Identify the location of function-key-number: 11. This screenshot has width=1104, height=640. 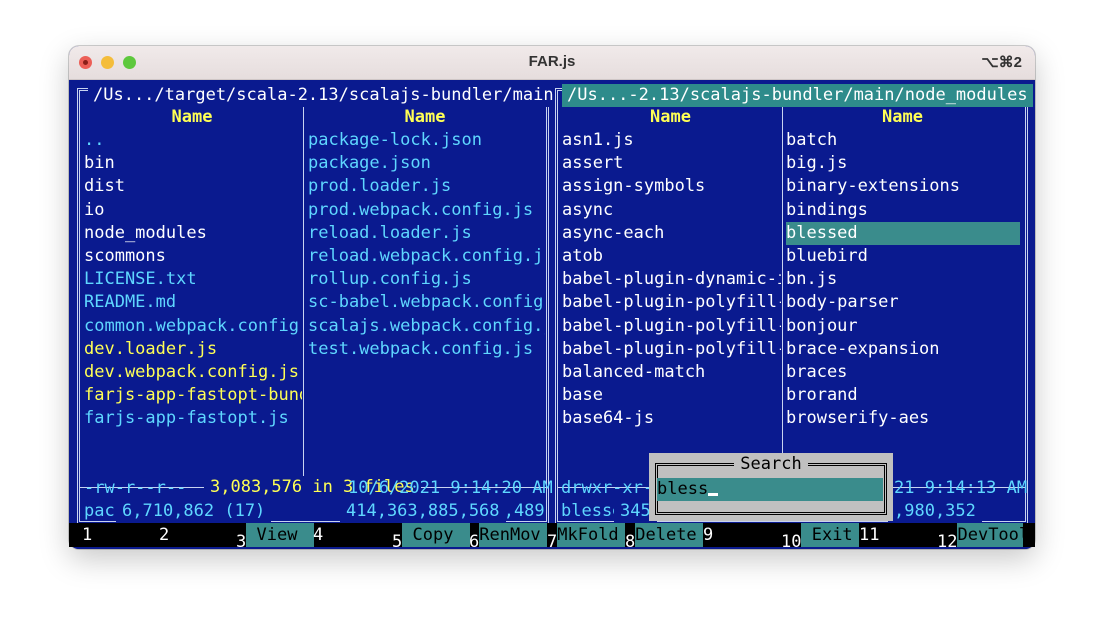
(869, 535).